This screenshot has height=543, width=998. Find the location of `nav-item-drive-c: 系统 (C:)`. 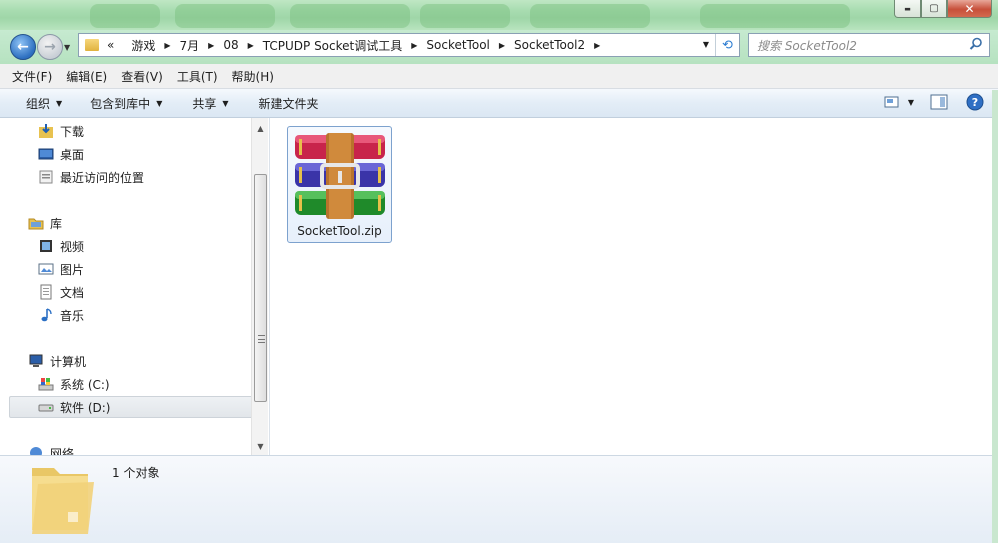

nav-item-drive-c: 系统 (C:) is located at coordinates (127, 384).